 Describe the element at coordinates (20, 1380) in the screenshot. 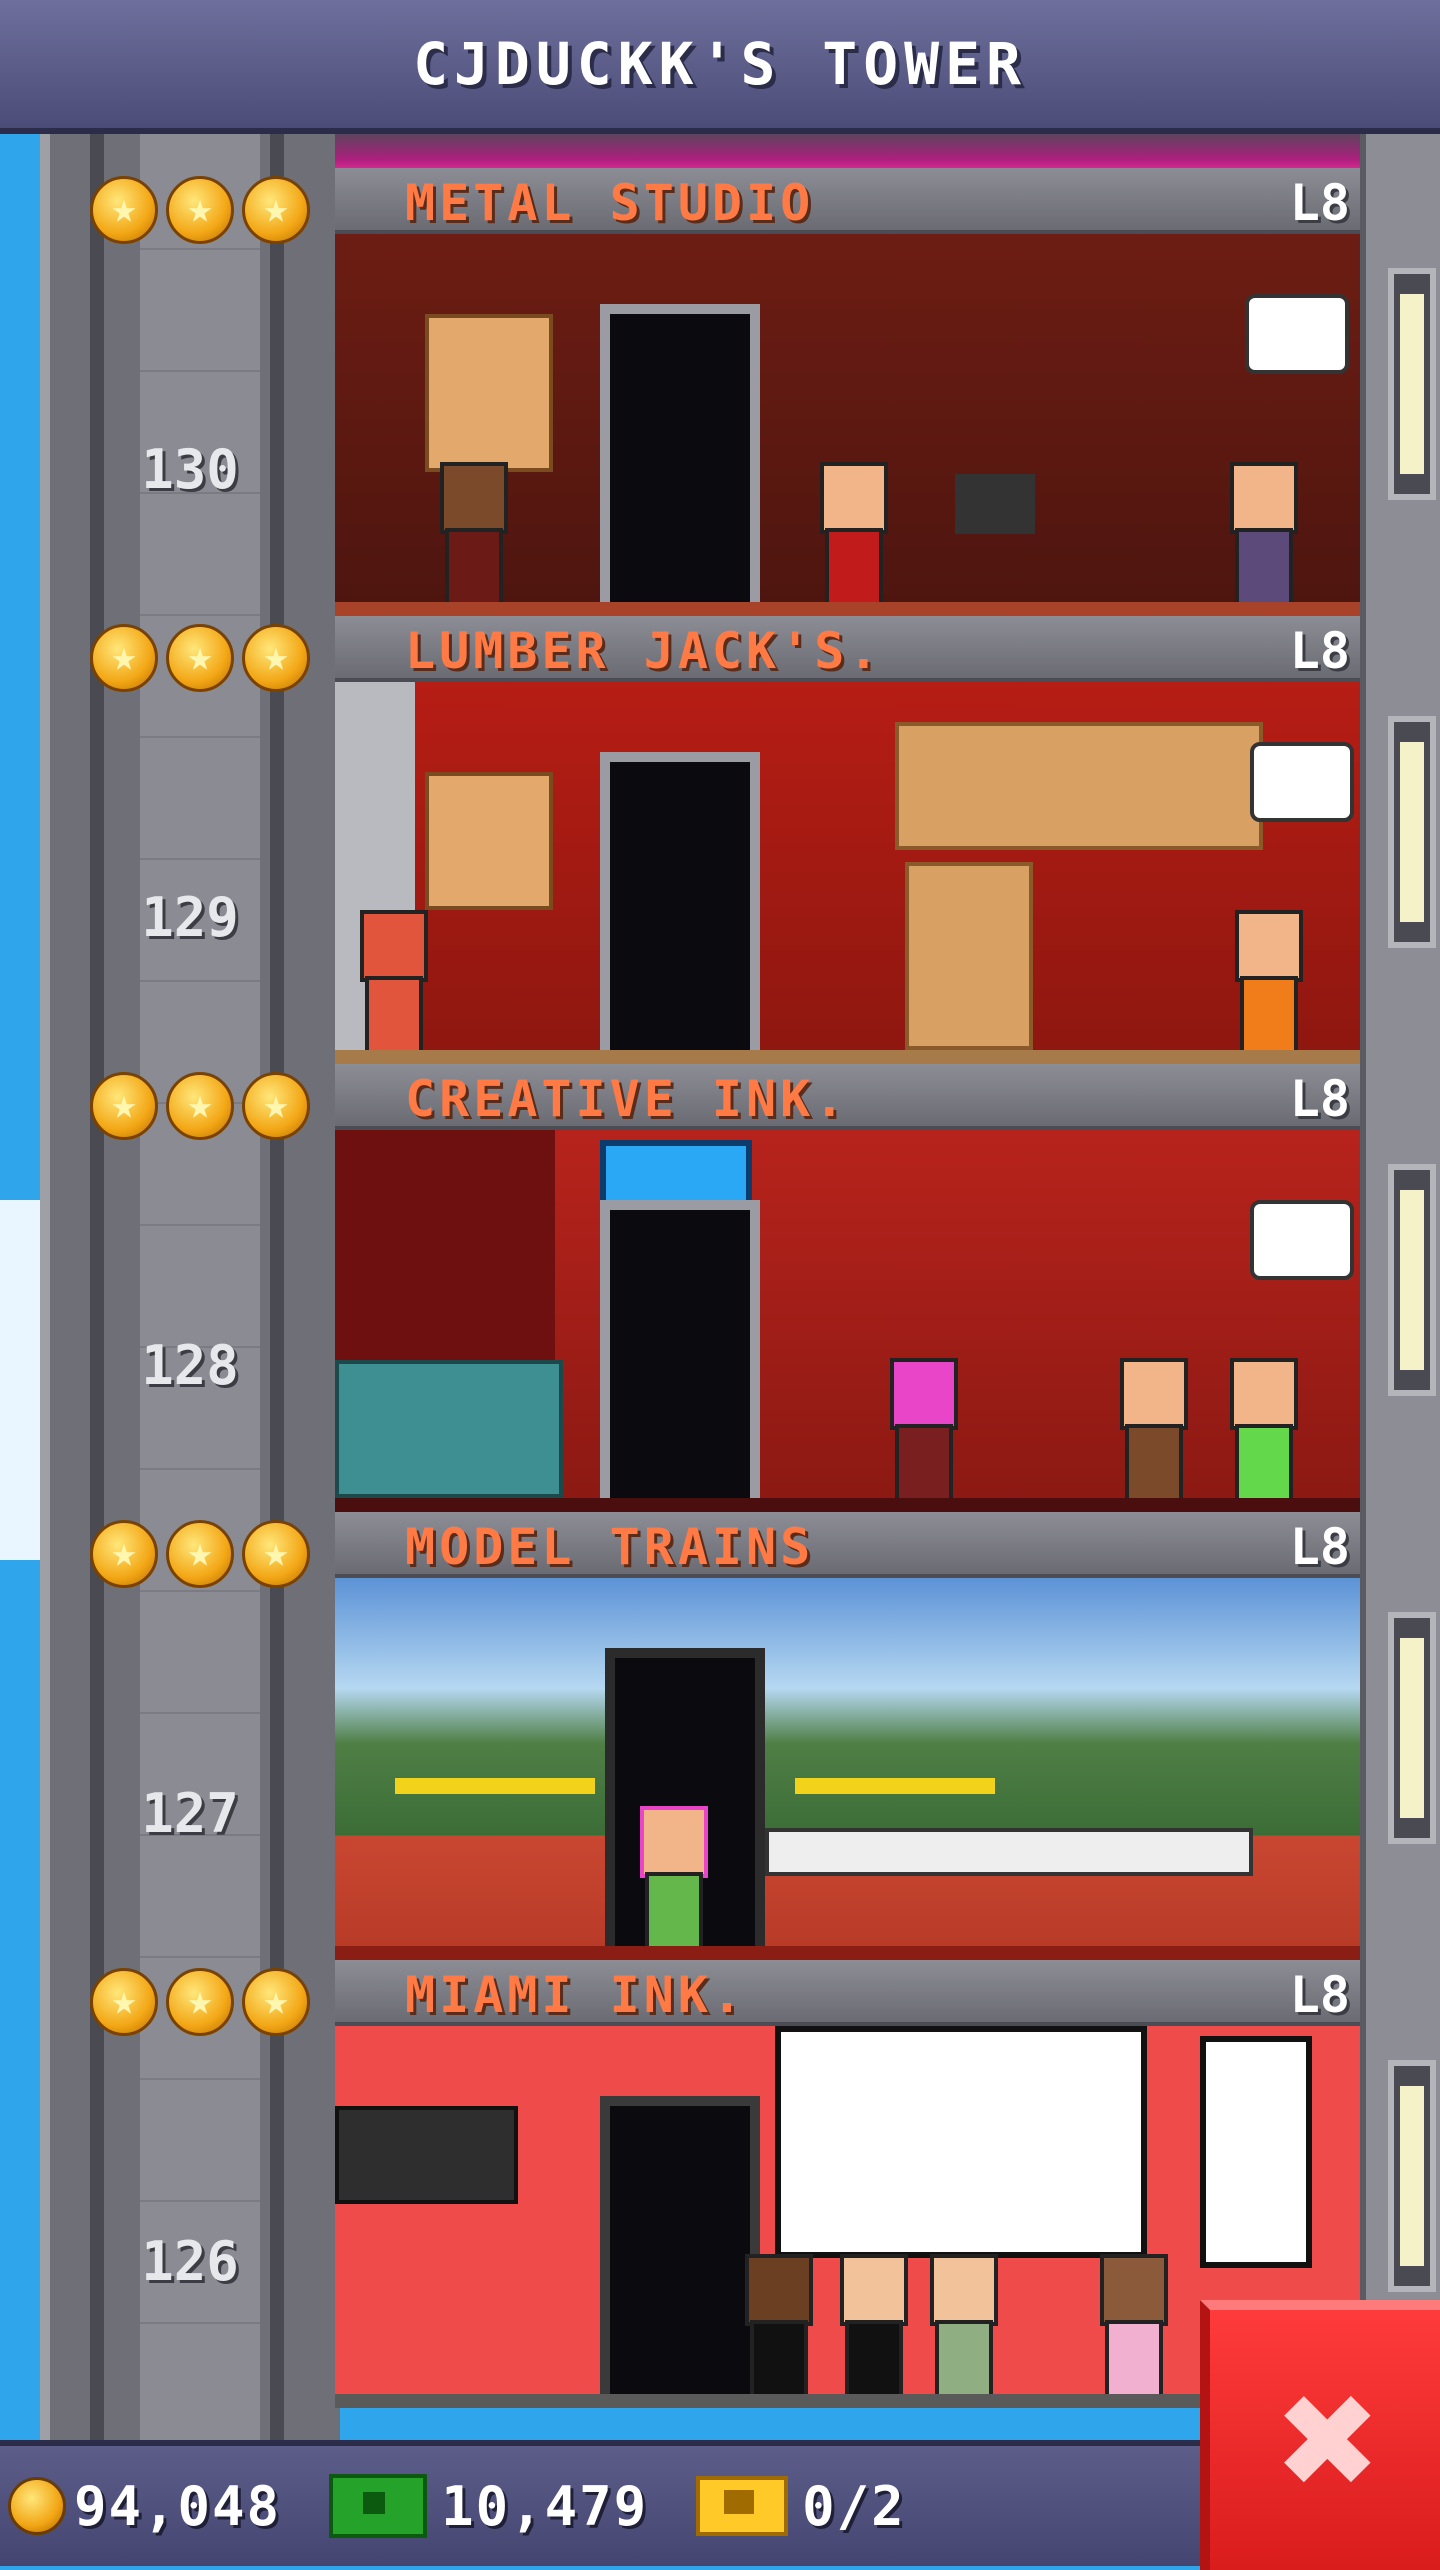

I see `cloud` at that location.